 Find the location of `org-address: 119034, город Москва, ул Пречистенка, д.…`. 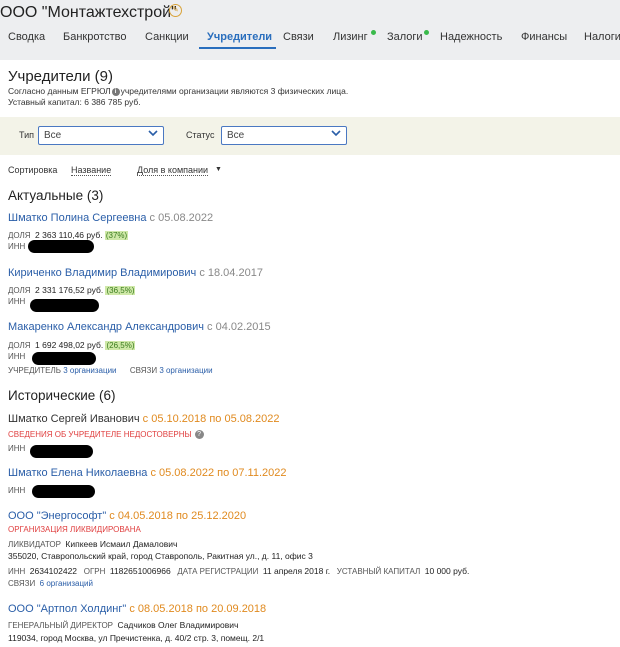

org-address: 119034, город Москва, ул Пречистенка, д.… is located at coordinates (136, 638).